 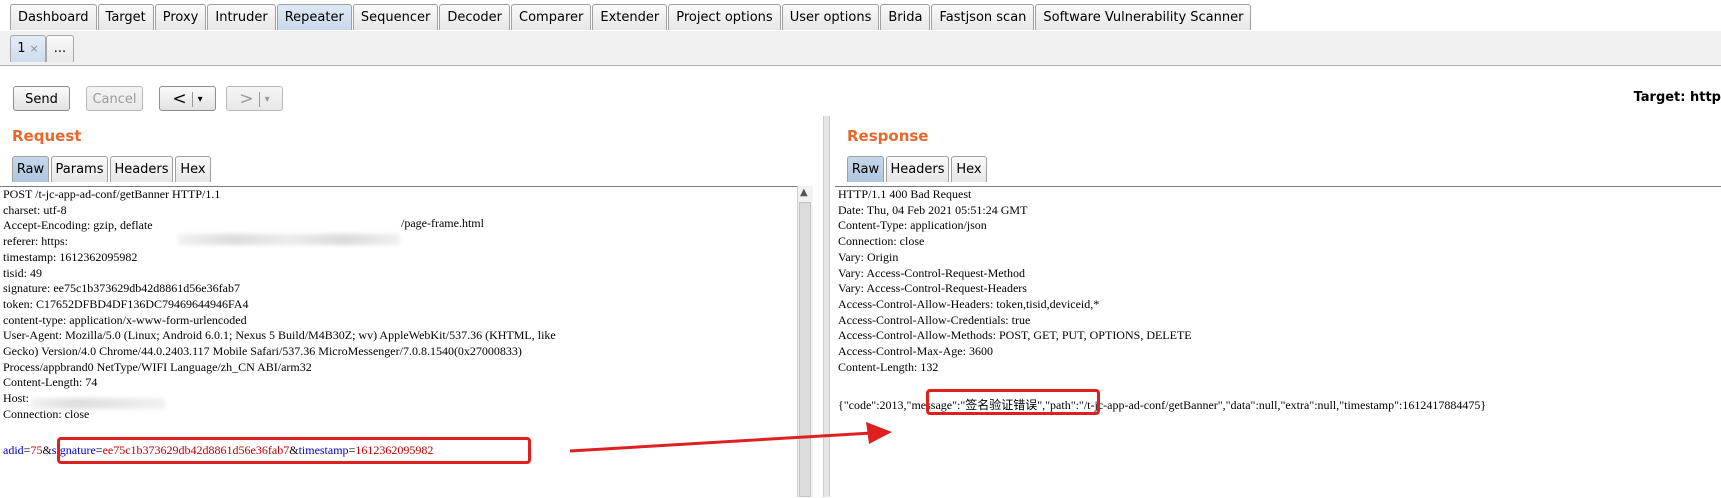 What do you see at coordinates (28, 48) in the screenshot?
I see `repeater-tab-1: 1 ×` at bounding box center [28, 48].